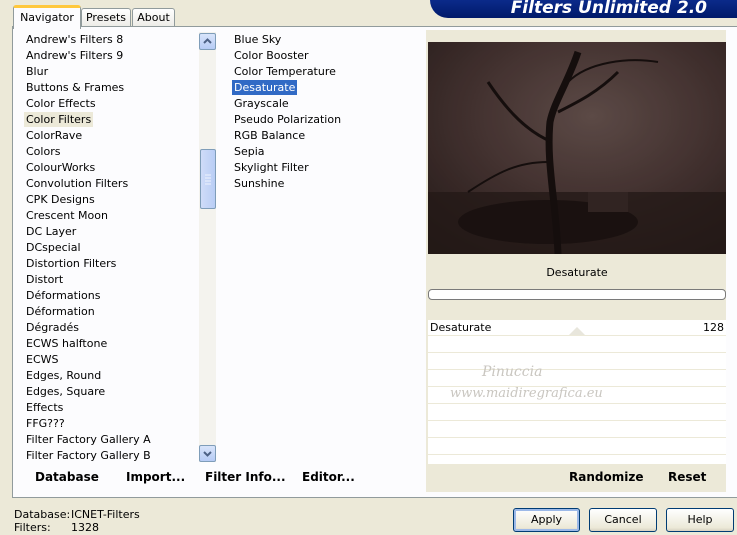  What do you see at coordinates (583, 9) in the screenshot?
I see `app-banner: Filters Unlimited 2.0` at bounding box center [583, 9].